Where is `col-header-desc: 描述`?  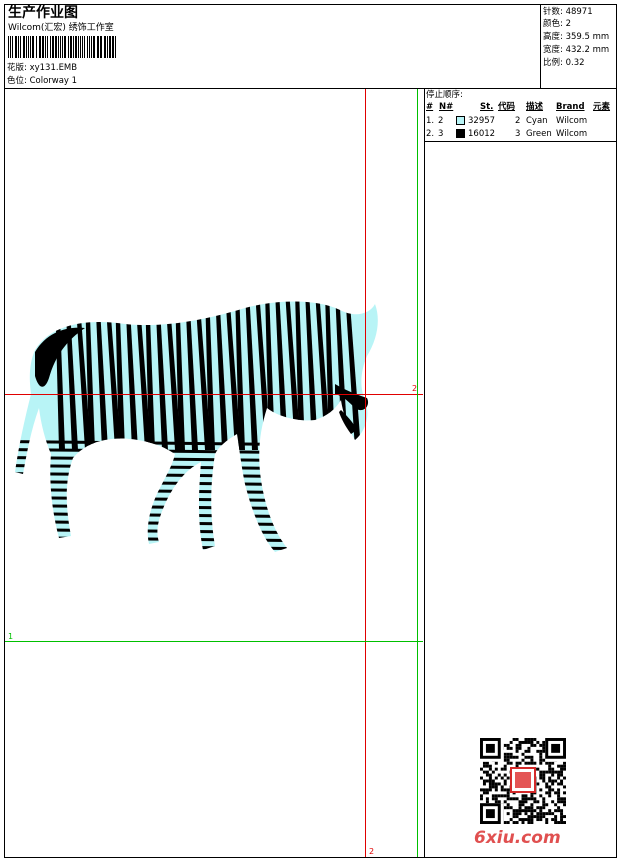 col-header-desc: 描述 is located at coordinates (535, 107).